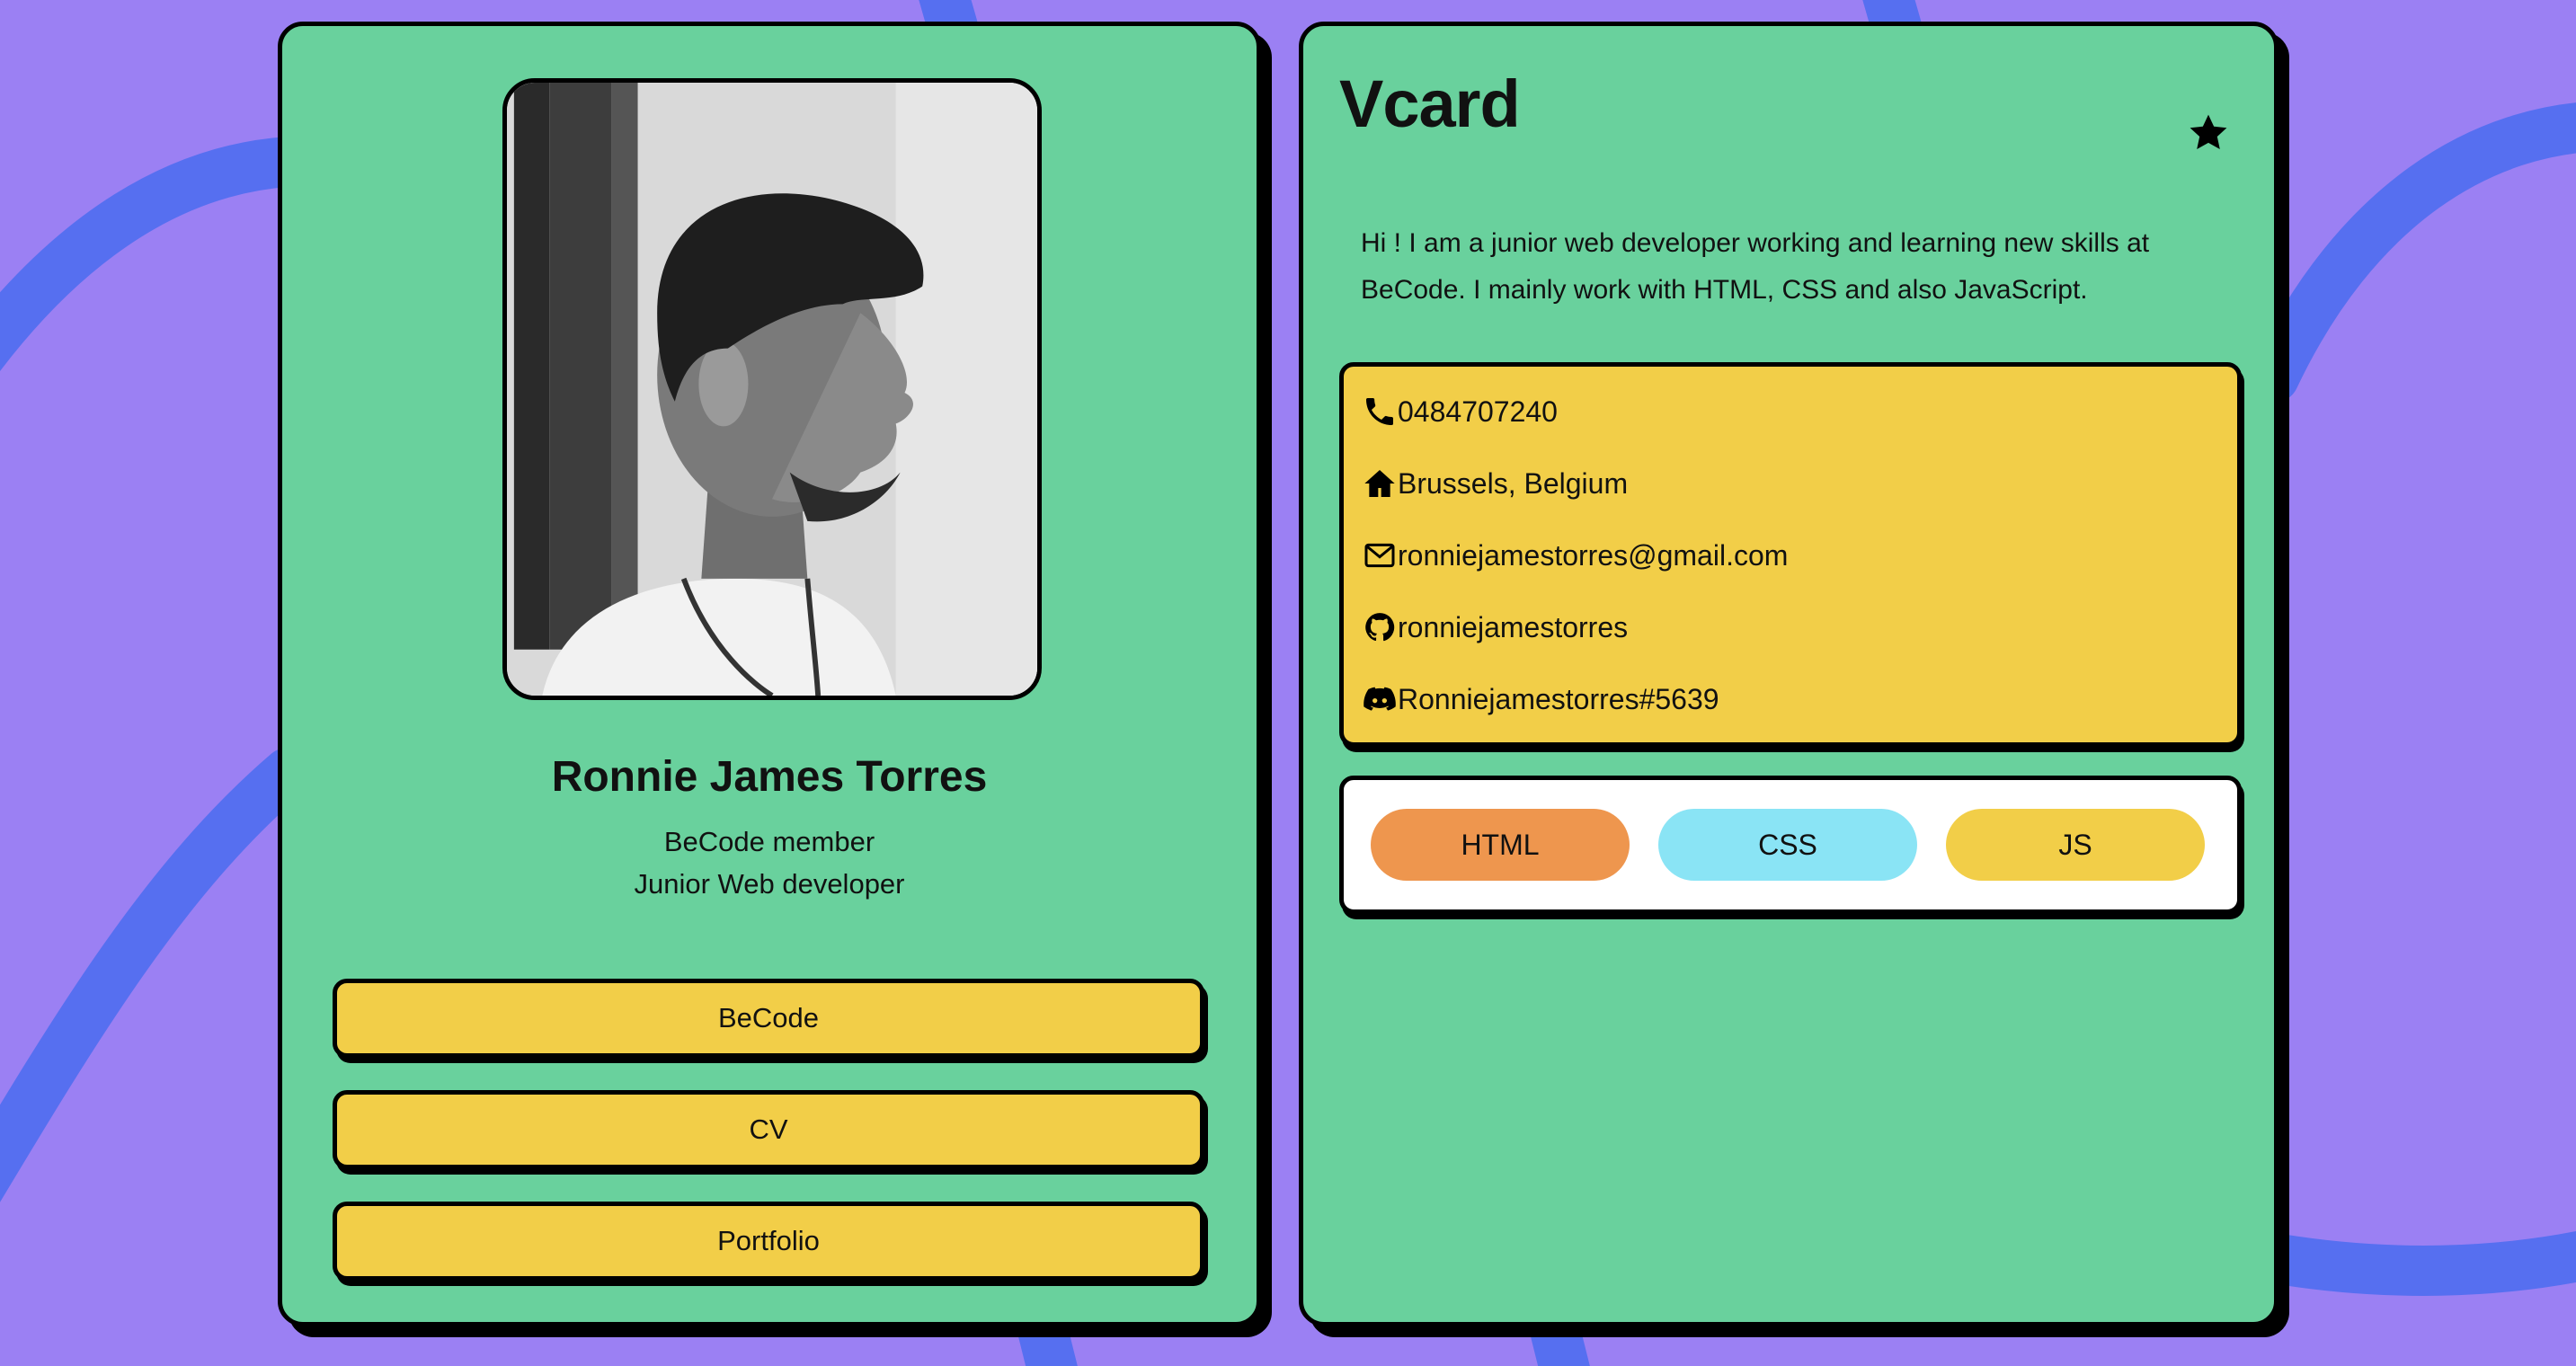  I want to click on contact-phone: 0484707240, so click(1460, 411).